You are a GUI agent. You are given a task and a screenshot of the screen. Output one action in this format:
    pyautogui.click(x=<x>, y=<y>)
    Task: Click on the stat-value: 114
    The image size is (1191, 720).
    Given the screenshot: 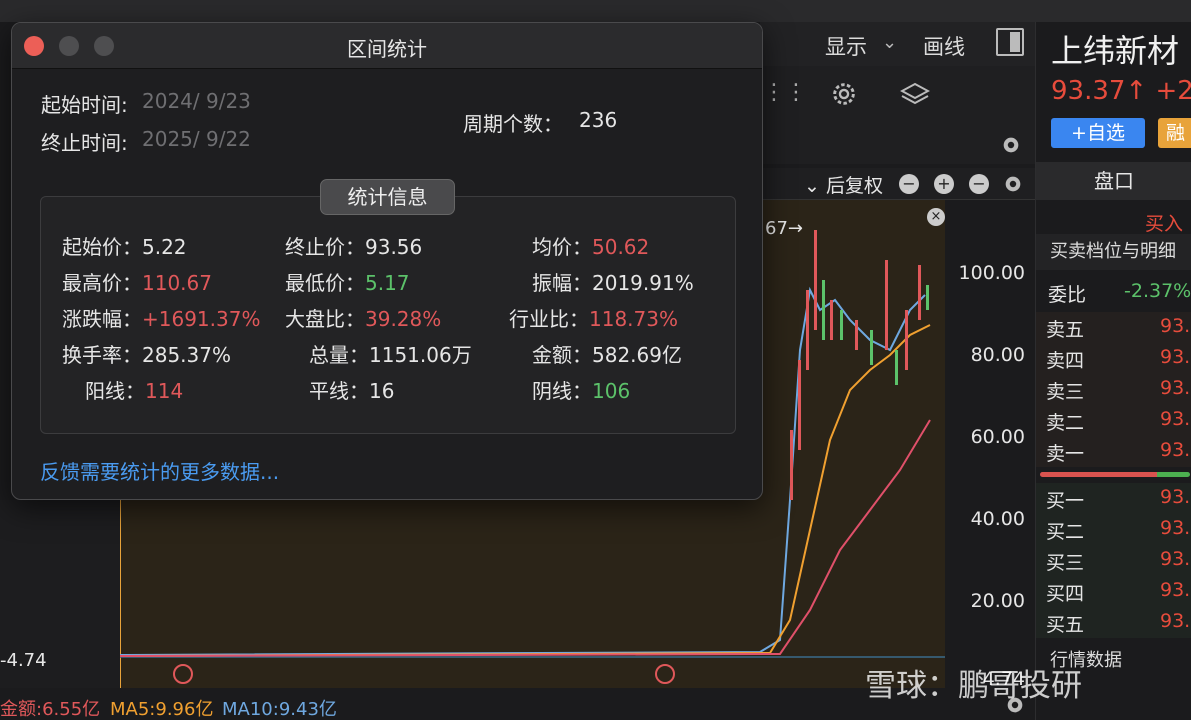 What is the action you would take?
    pyautogui.click(x=164, y=391)
    